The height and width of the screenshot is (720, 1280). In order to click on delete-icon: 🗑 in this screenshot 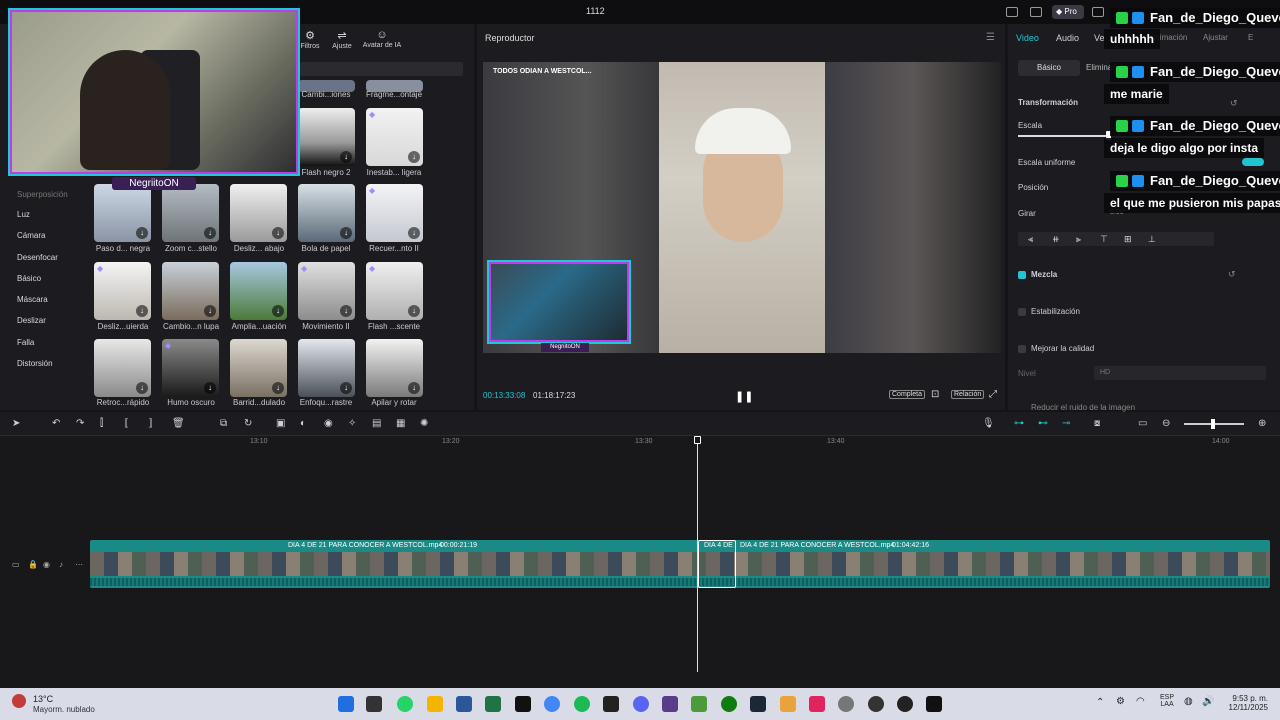, I will do `click(178, 423)`.